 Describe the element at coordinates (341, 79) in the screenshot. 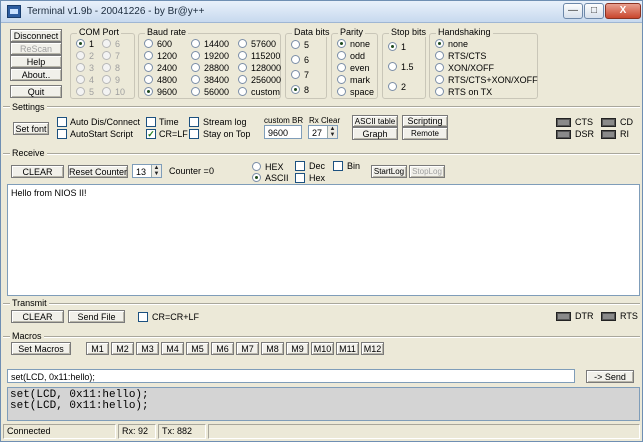

I see `parity-radio-mark-icon` at that location.